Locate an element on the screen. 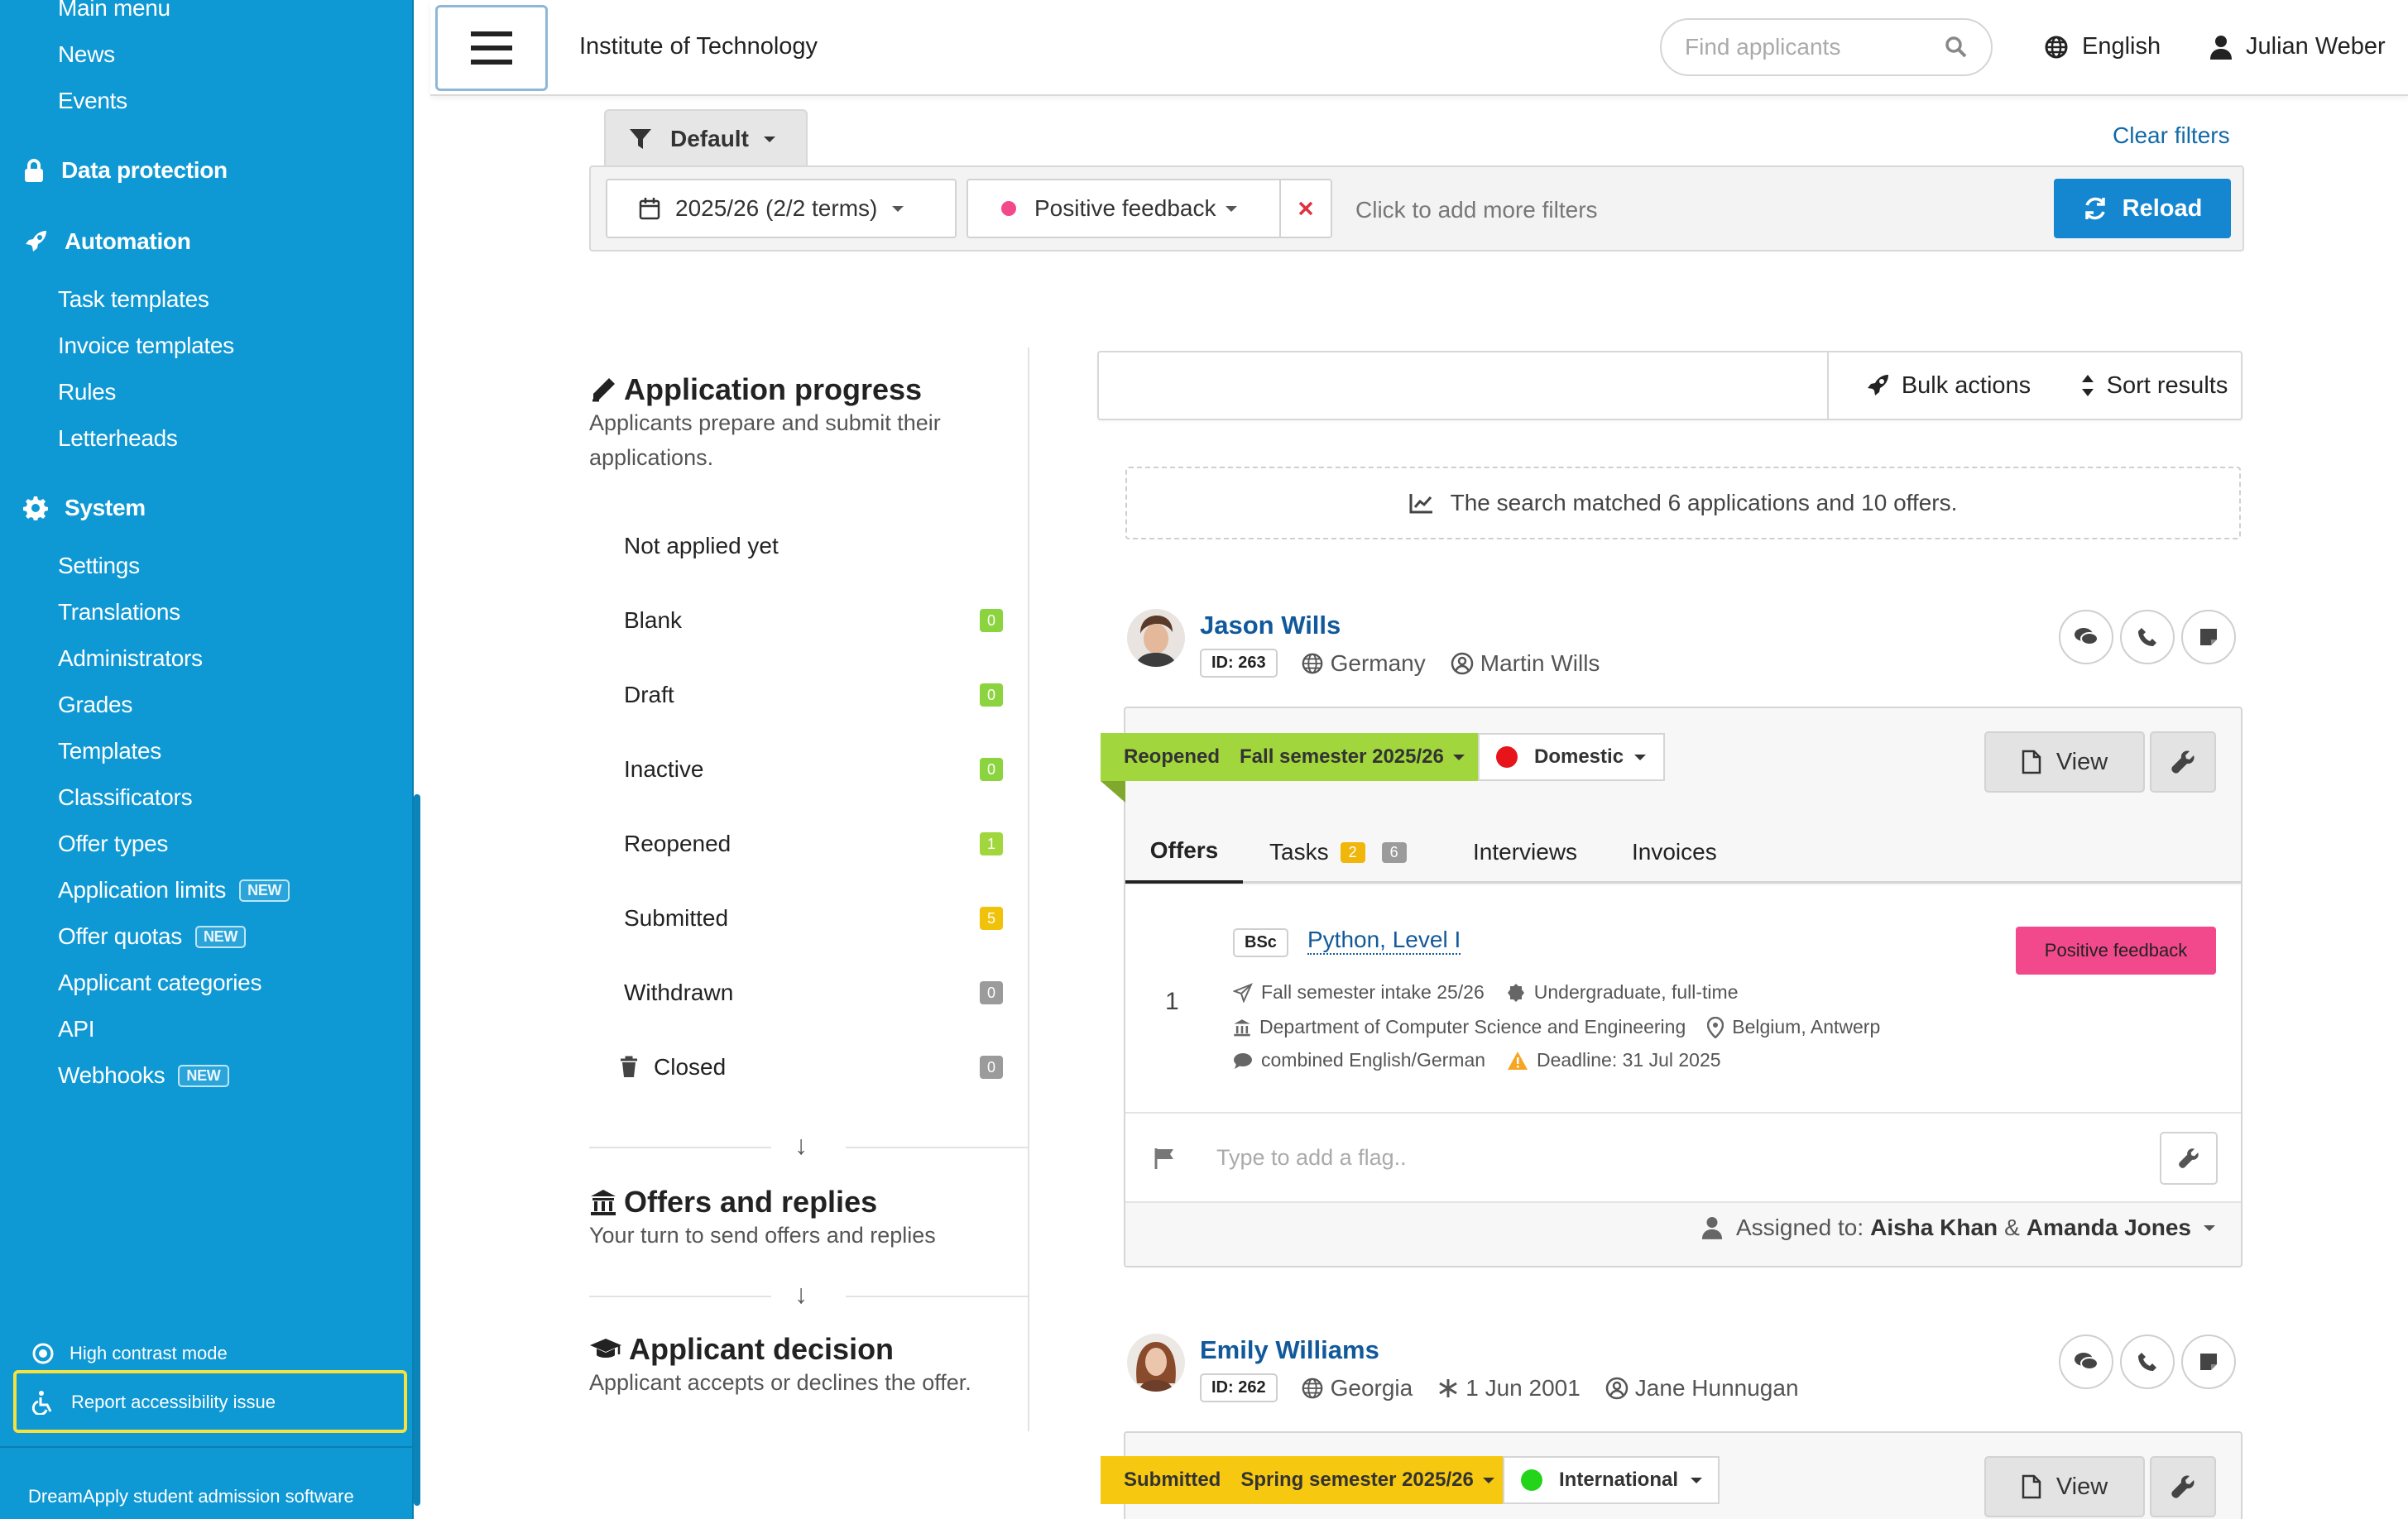 The image size is (2408, 1519). hamburger-menu-button is located at coordinates (491, 48).